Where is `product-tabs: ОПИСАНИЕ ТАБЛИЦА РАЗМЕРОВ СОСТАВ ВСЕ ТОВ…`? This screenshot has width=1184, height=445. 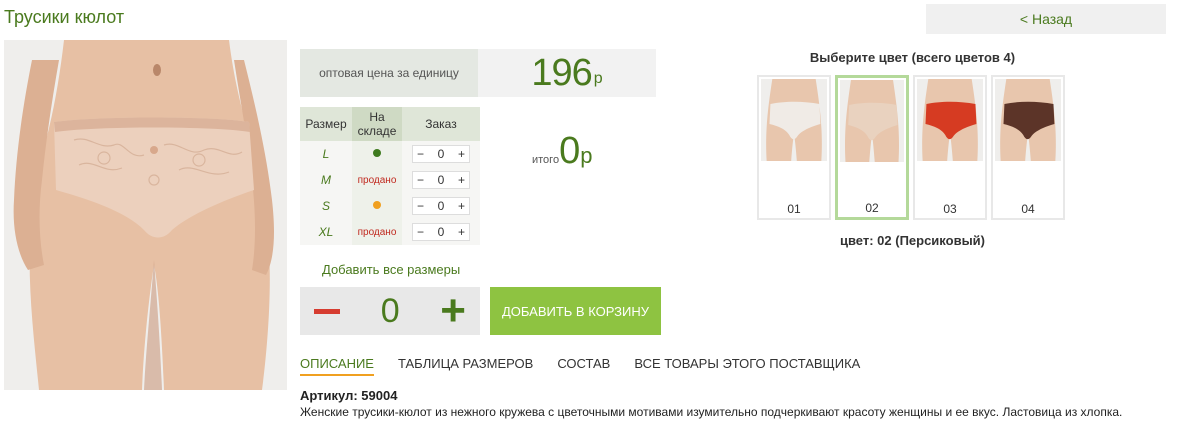
product-tabs: ОПИСАНИЕ ТАБЛИЦА РАЗМЕРОВ СОСТАВ ВСЕ ТОВ… is located at coordinates (592, 366).